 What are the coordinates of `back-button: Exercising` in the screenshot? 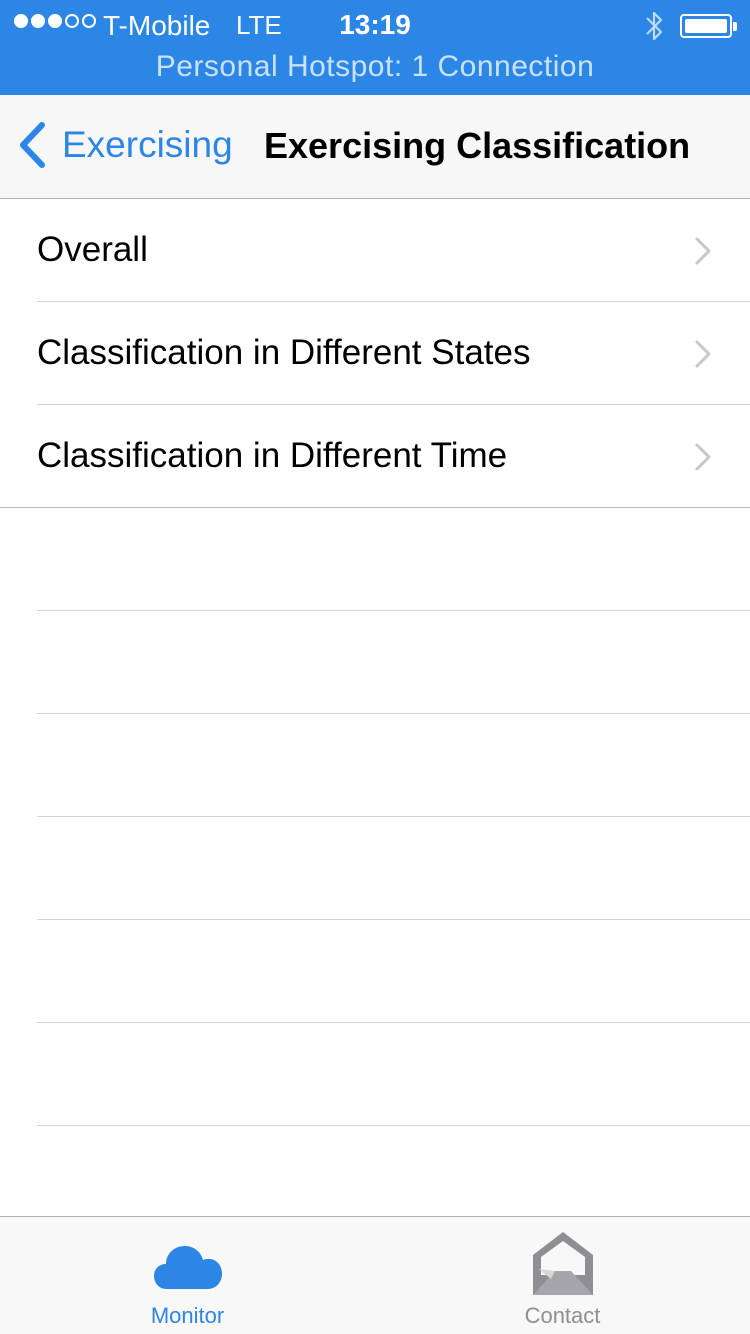 It's located at (124, 145).